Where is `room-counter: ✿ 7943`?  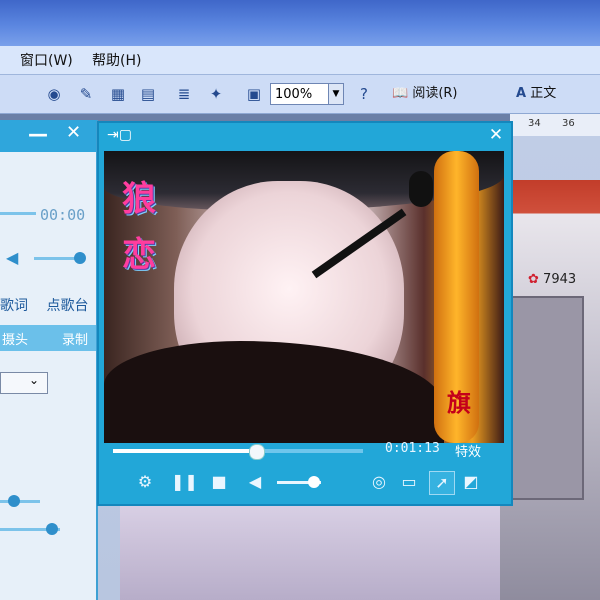
room-counter: ✿ 7943 is located at coordinates (552, 279).